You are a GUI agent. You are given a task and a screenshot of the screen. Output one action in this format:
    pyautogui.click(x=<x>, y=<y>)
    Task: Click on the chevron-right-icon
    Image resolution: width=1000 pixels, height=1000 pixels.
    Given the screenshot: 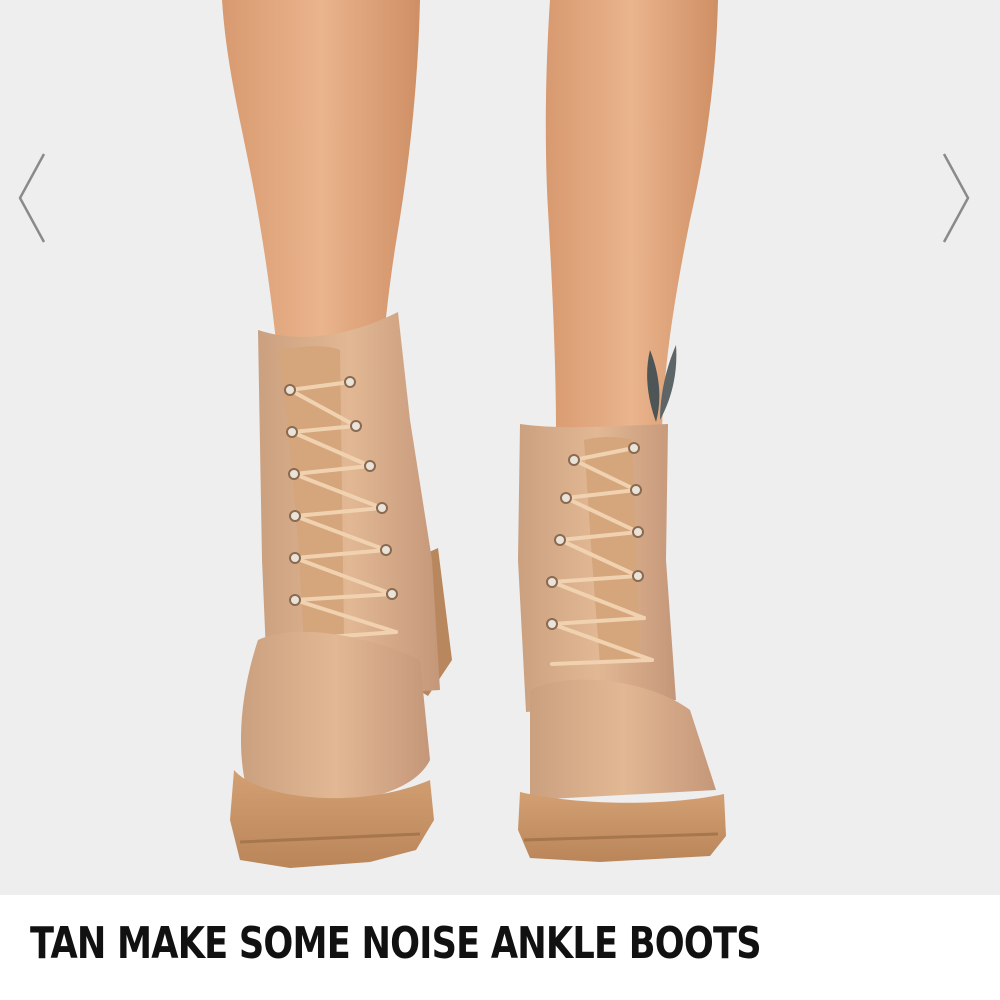 What is the action you would take?
    pyautogui.click(x=956, y=198)
    